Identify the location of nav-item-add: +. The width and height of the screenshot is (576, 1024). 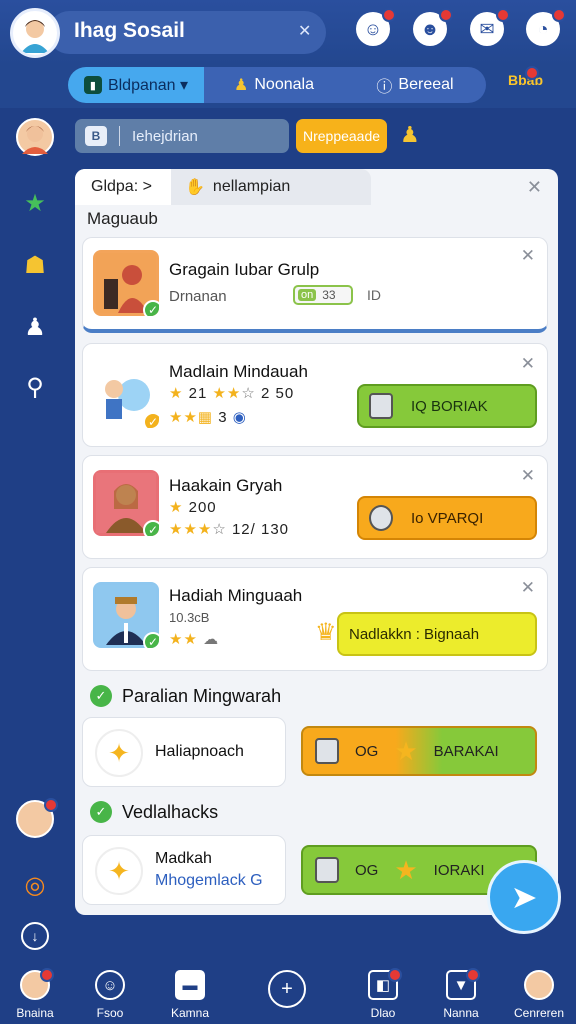
(287, 989).